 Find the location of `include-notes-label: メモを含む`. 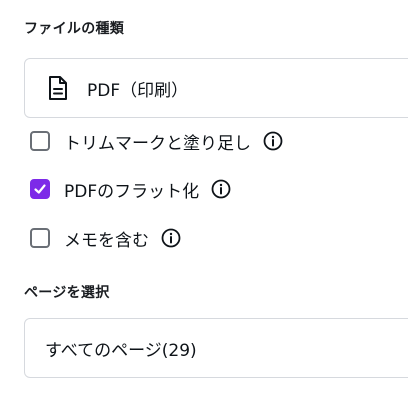

include-notes-label: メモを含む is located at coordinates (106, 240).